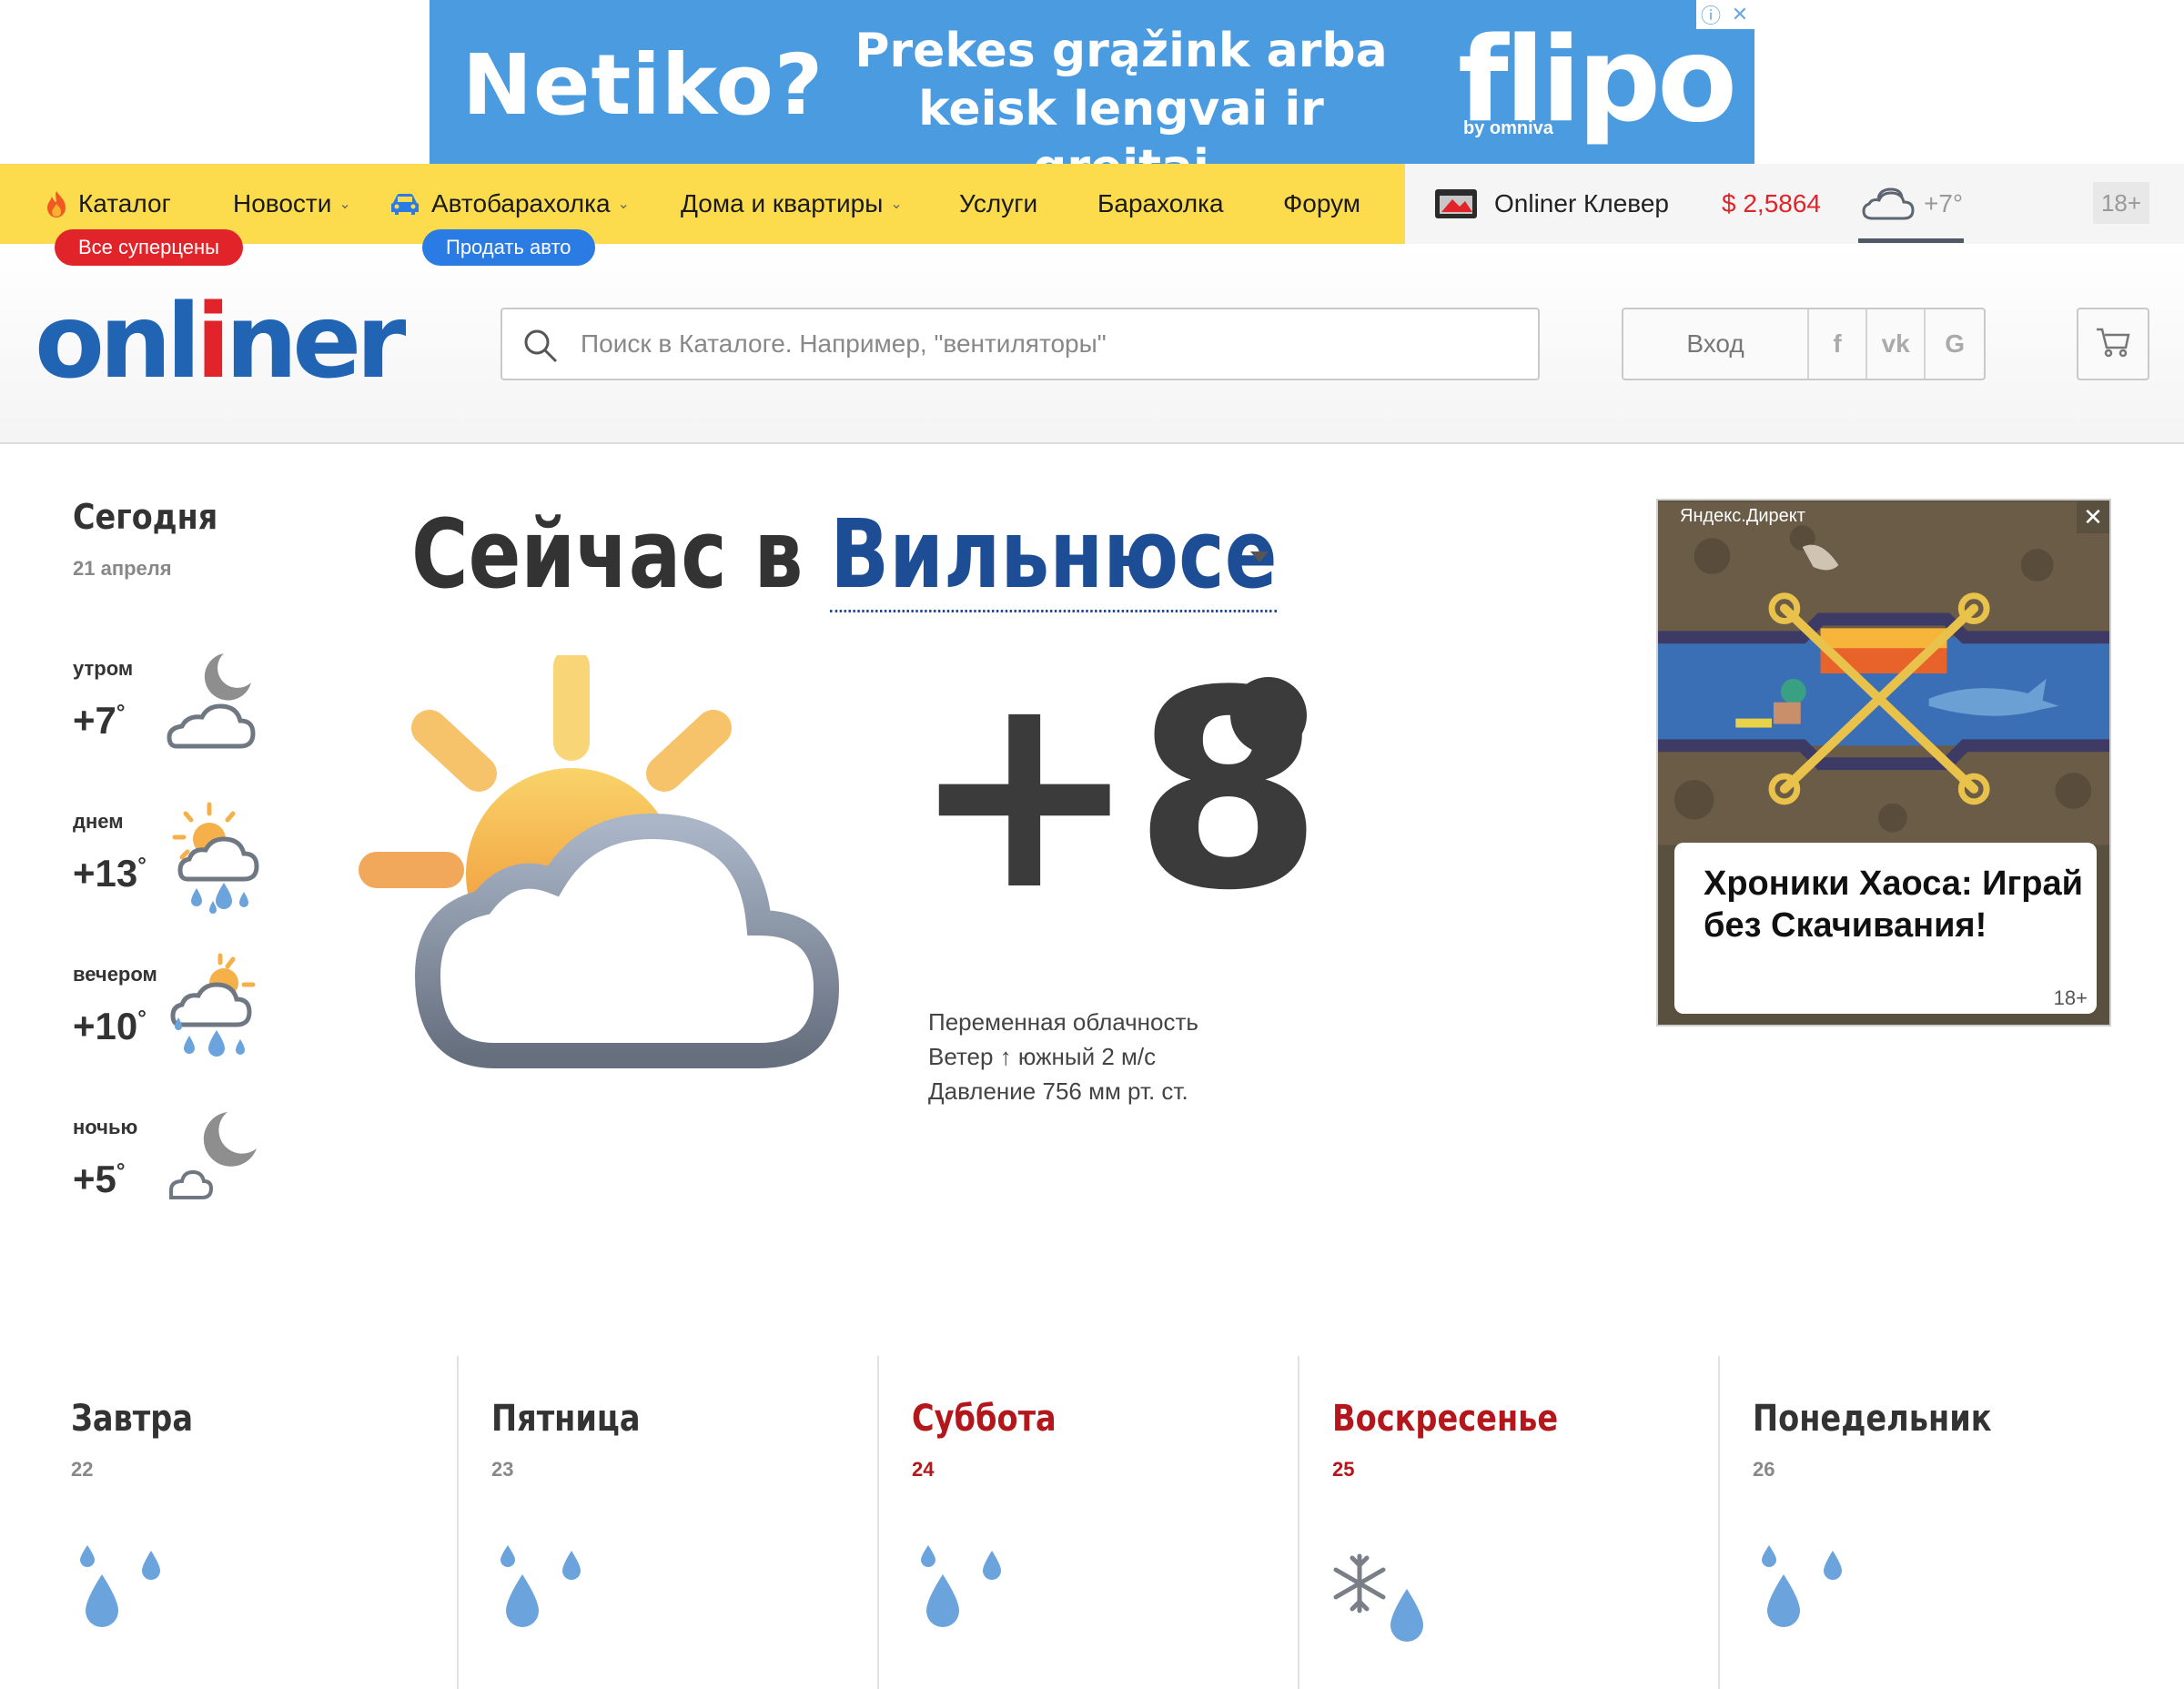 Image resolution: width=2184 pixels, height=1689 pixels. I want to click on nav-item-baraholka: Барахолка, so click(1161, 204).